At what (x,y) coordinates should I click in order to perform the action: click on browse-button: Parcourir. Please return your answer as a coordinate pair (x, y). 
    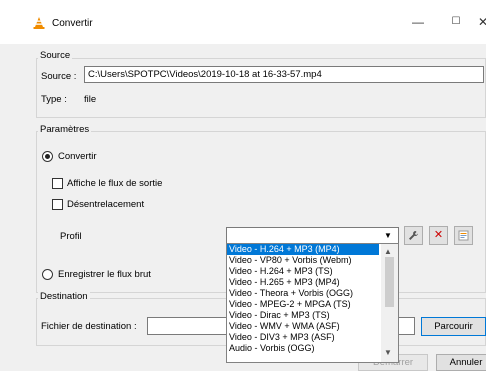
    Looking at the image, I should click on (453, 326).